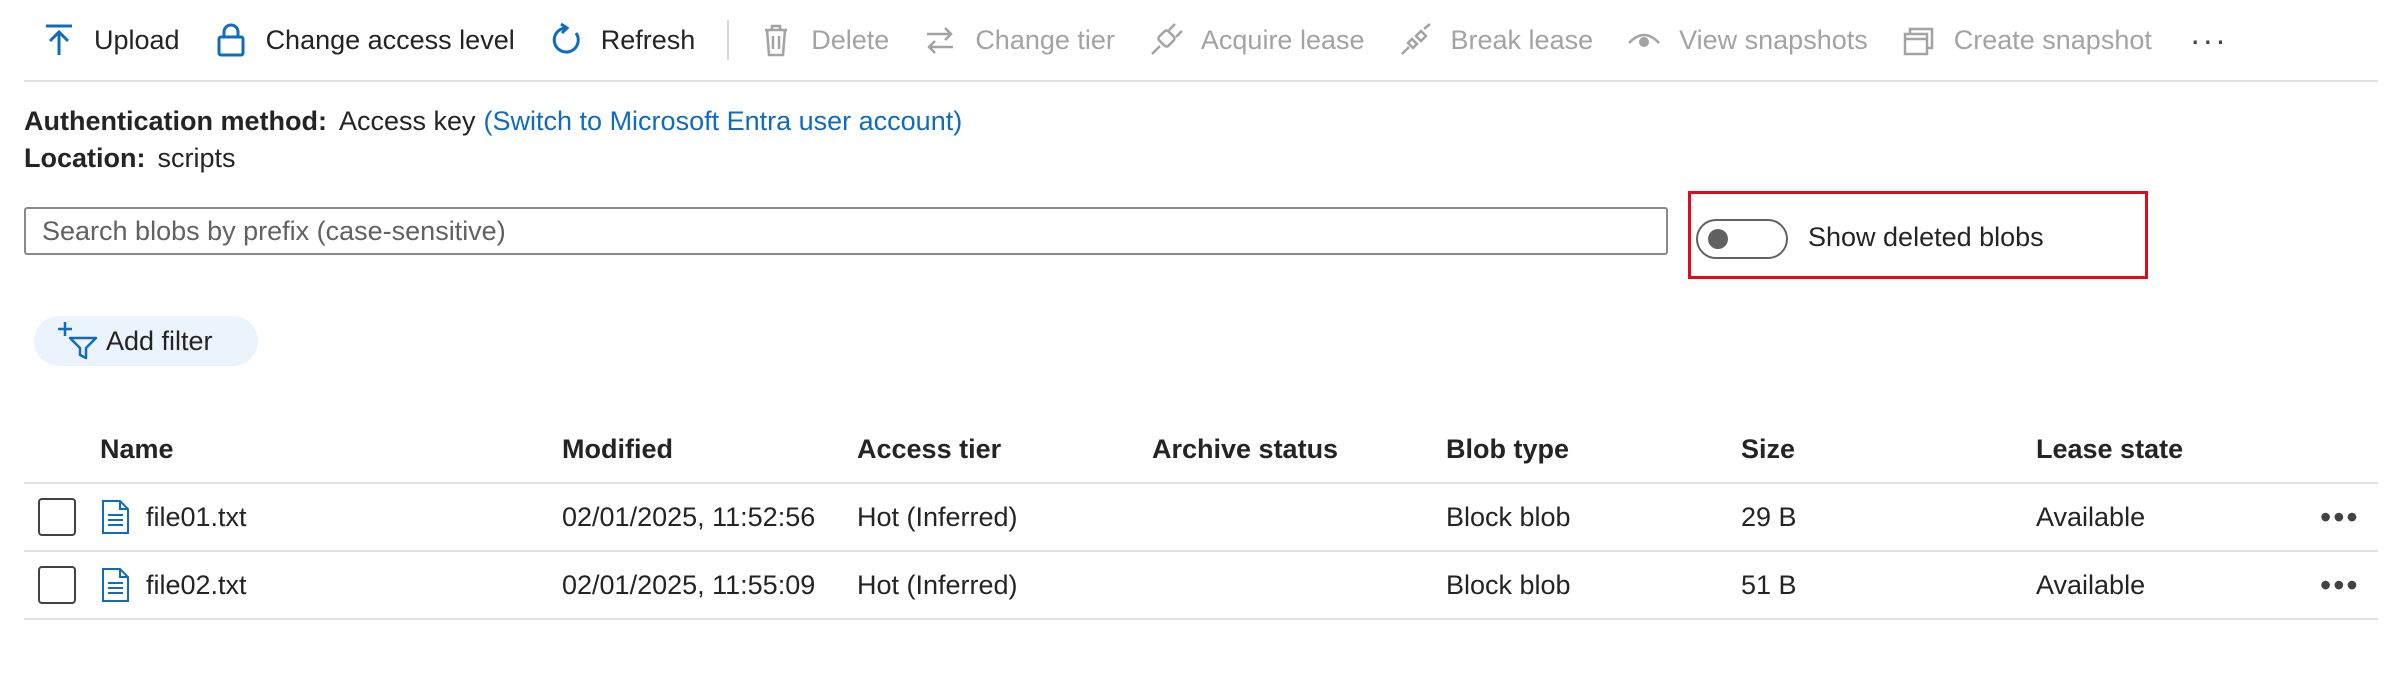 This screenshot has width=2400, height=700. Describe the element at coordinates (137, 39) in the screenshot. I see `upload-label: Upload` at that location.